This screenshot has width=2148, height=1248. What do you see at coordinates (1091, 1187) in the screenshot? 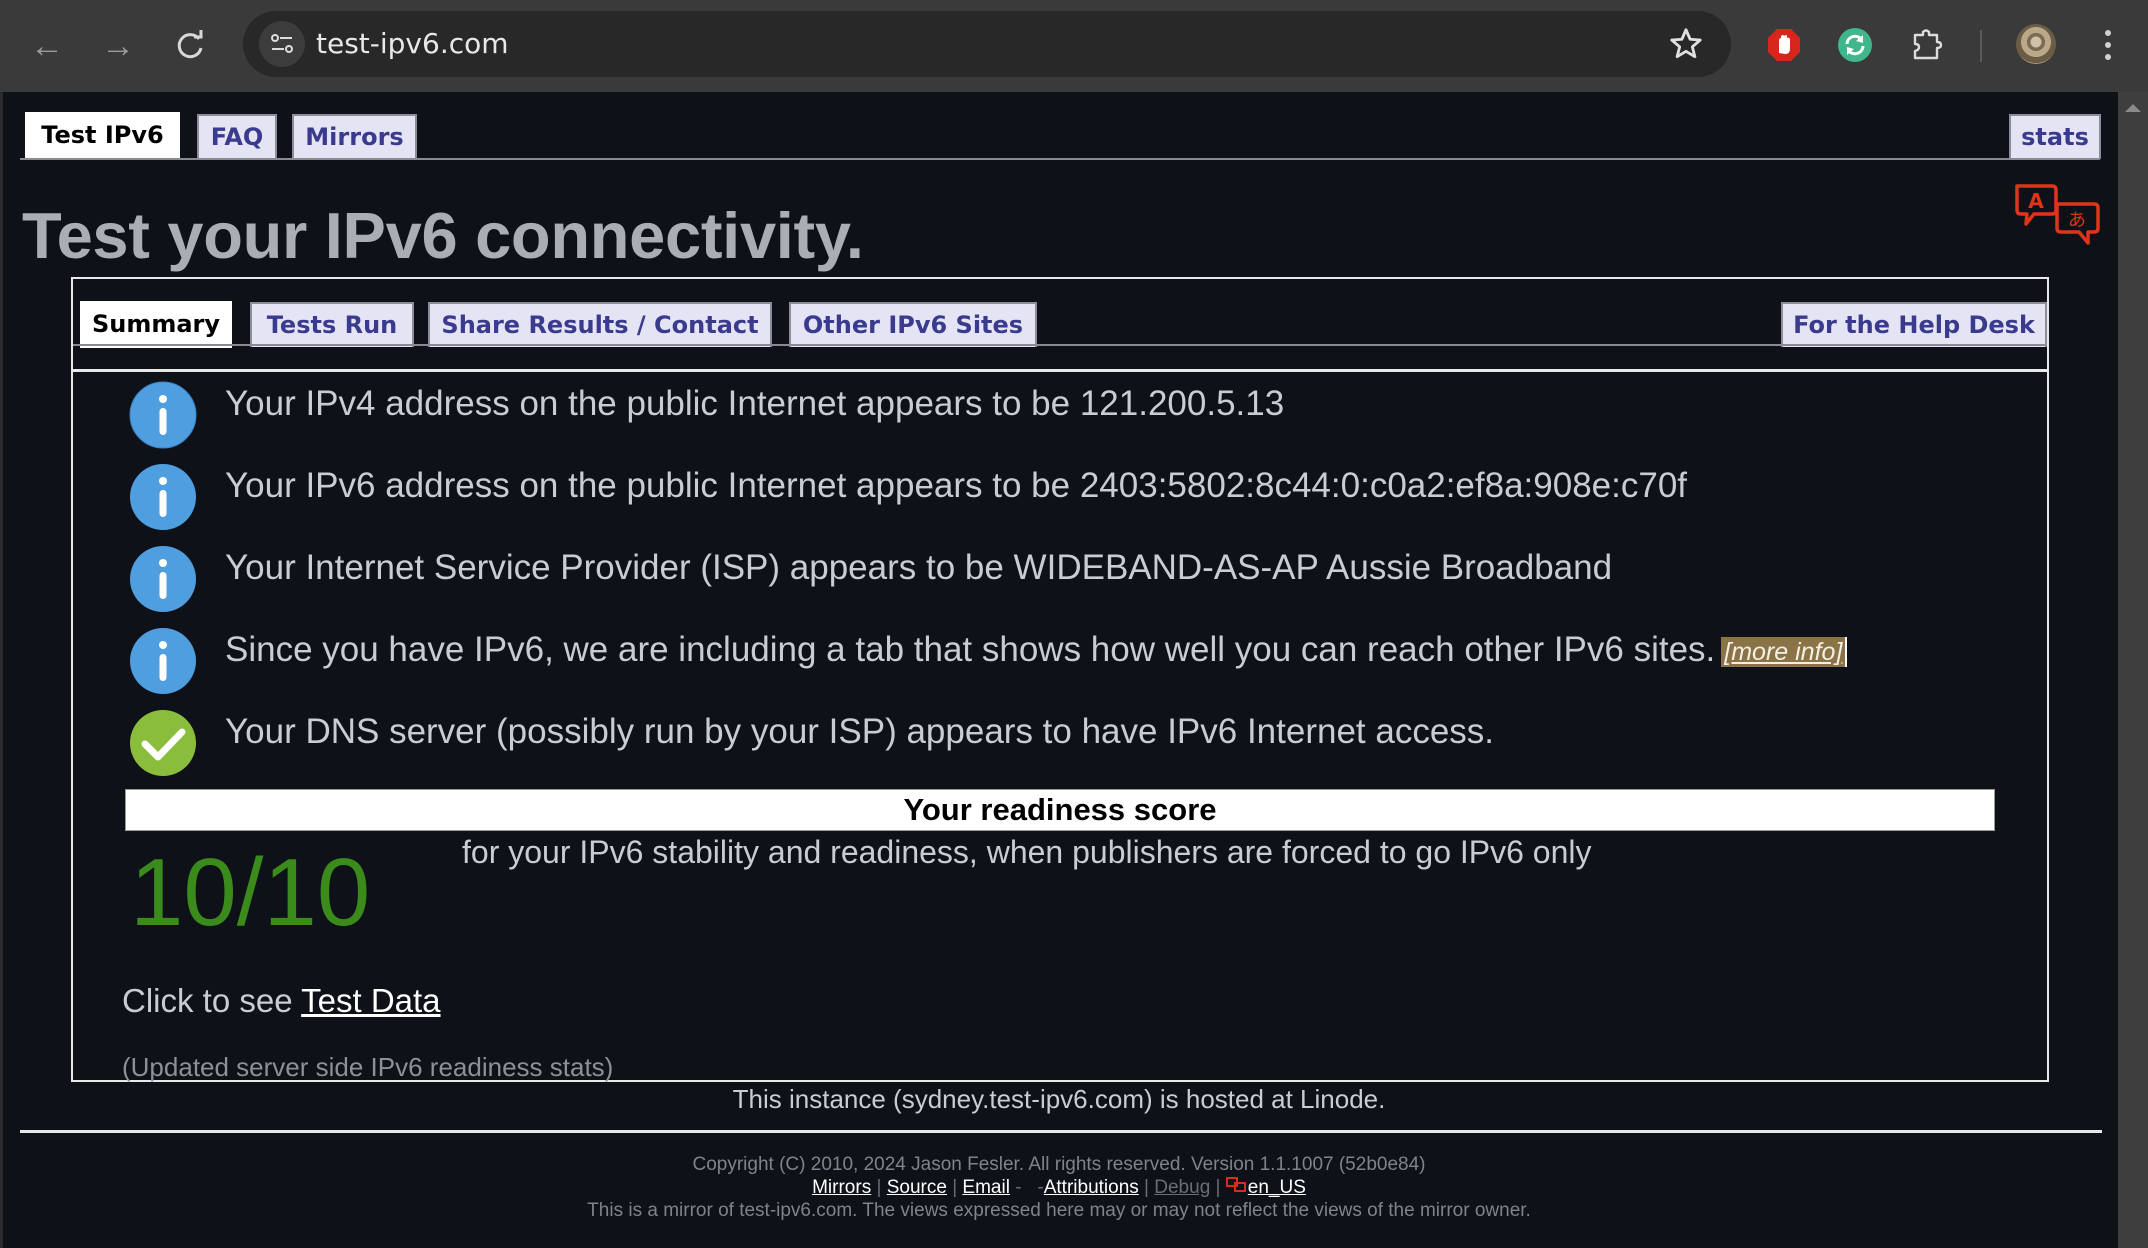
I see `footer-link-attributions: Attributions` at bounding box center [1091, 1187].